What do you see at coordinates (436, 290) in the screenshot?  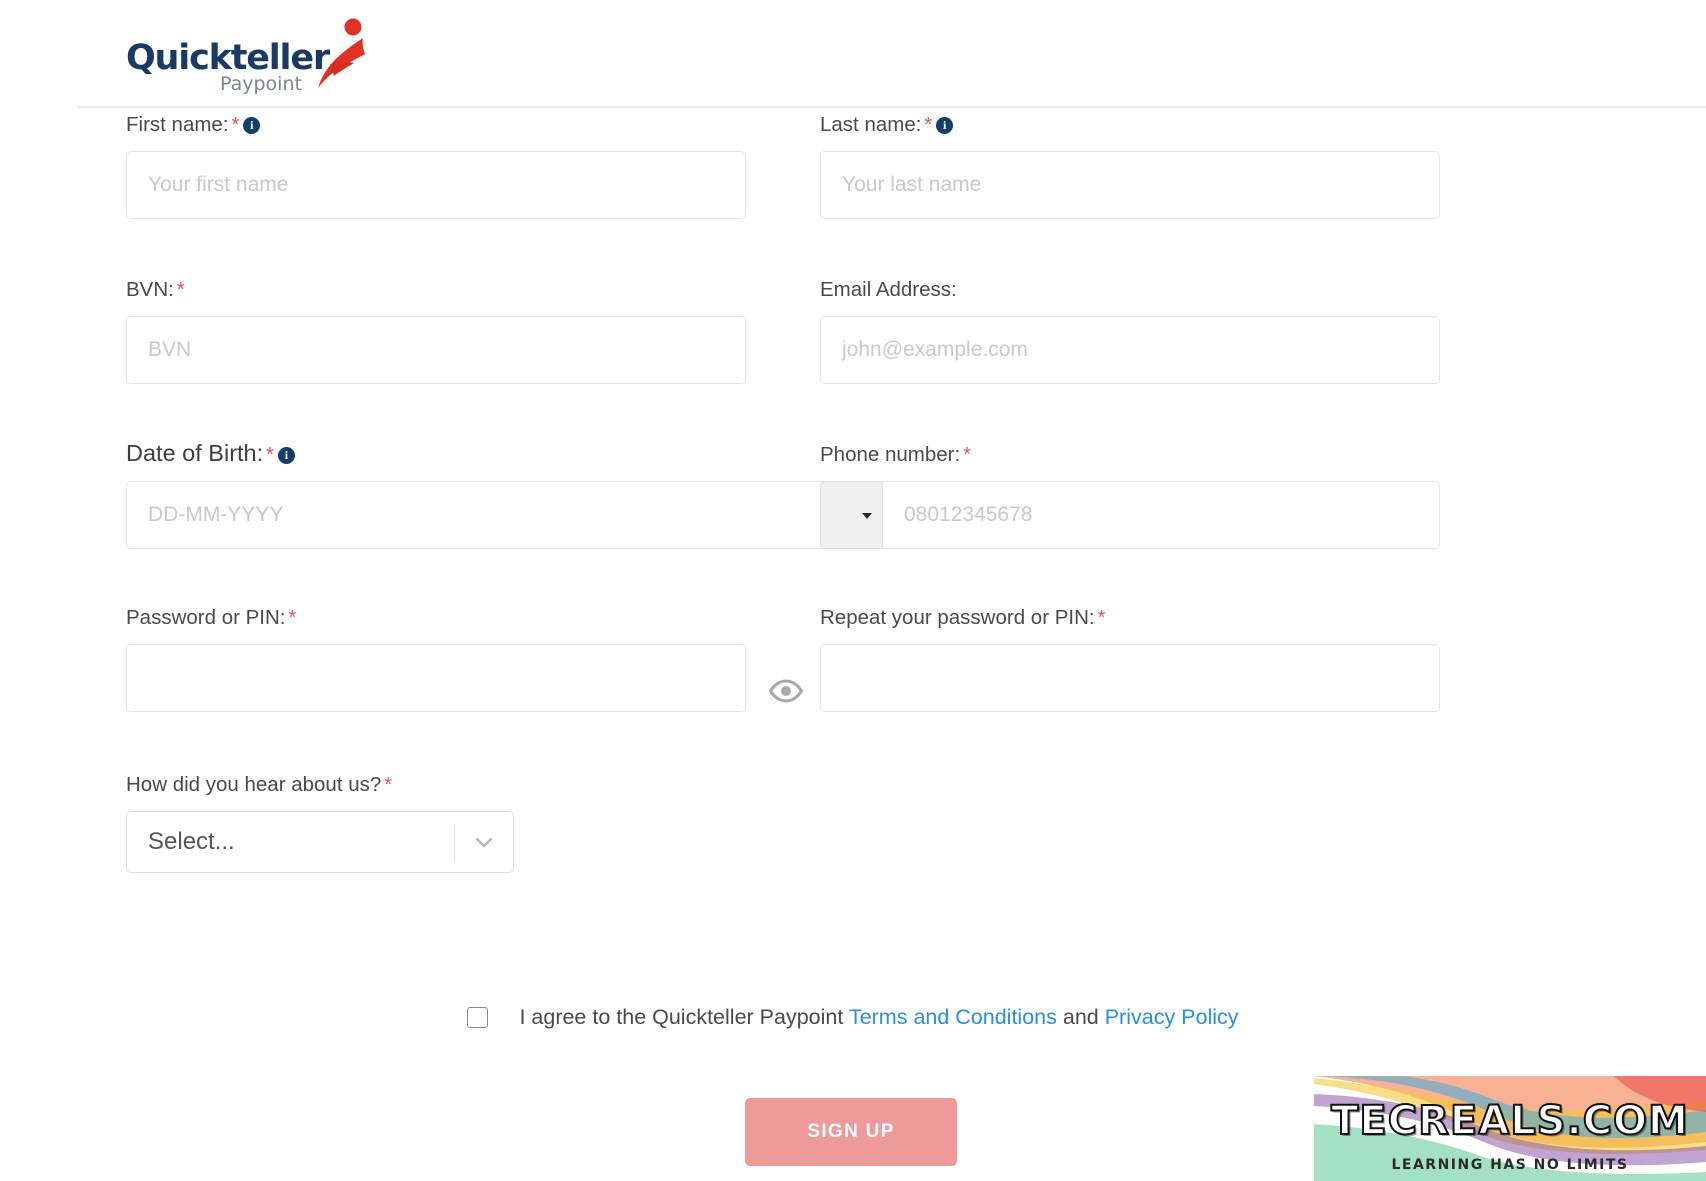 I see `bvn-label: BVN: *` at bounding box center [436, 290].